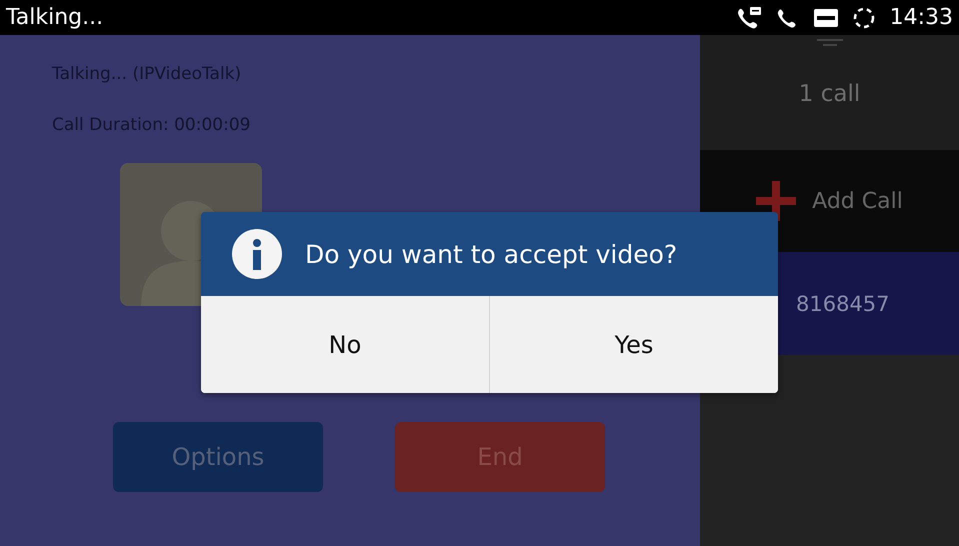 The image size is (959, 546). Describe the element at coordinates (829, 94) in the screenshot. I see `call-count: 1 call` at that location.